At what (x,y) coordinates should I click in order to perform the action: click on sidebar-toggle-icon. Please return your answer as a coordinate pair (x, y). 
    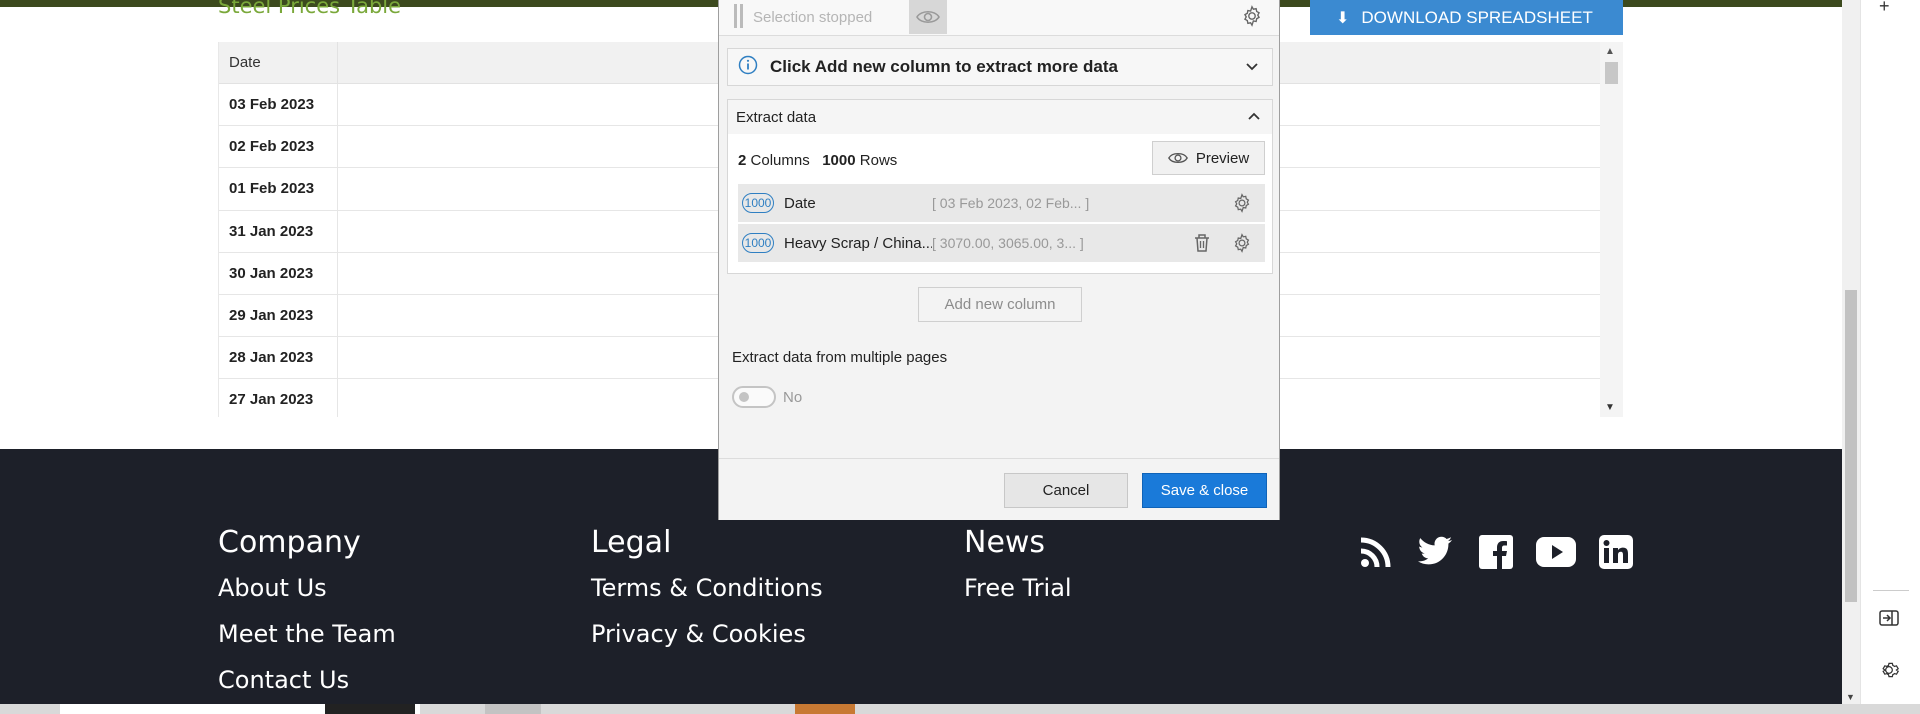
    Looking at the image, I should click on (1889, 620).